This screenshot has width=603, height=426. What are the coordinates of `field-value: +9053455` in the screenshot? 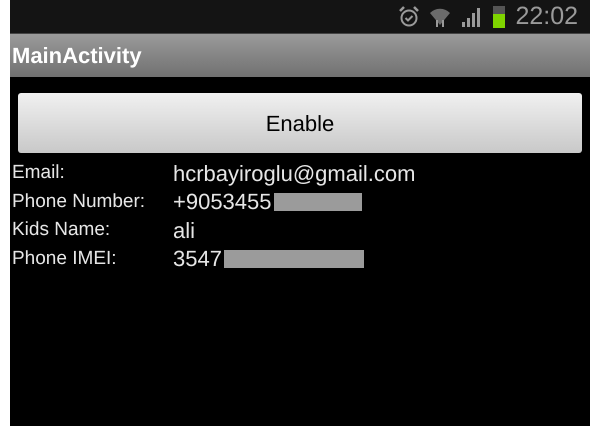 It's located at (222, 202).